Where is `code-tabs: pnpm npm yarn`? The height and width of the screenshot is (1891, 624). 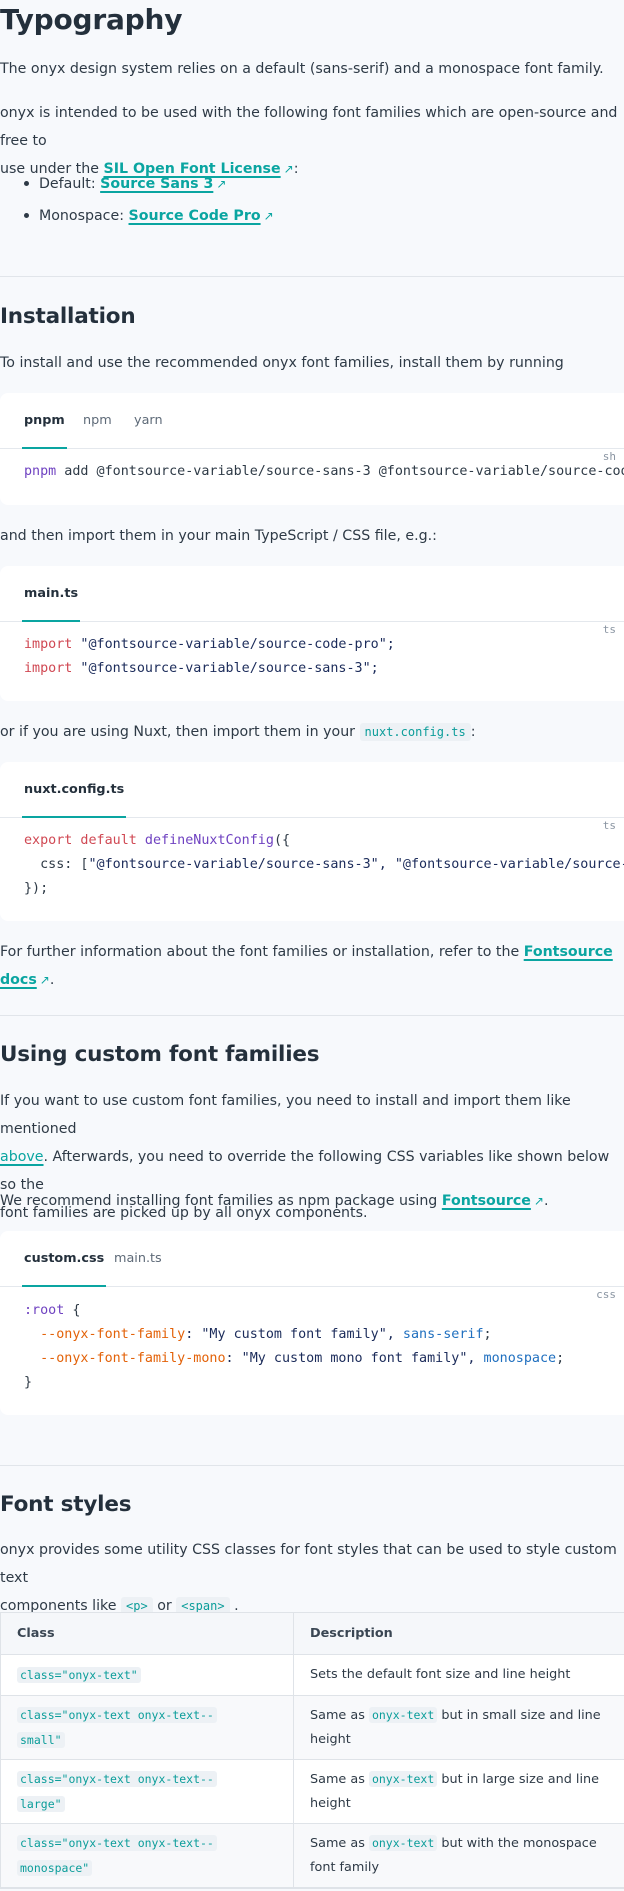 code-tabs: pnpm npm yarn is located at coordinates (312, 421).